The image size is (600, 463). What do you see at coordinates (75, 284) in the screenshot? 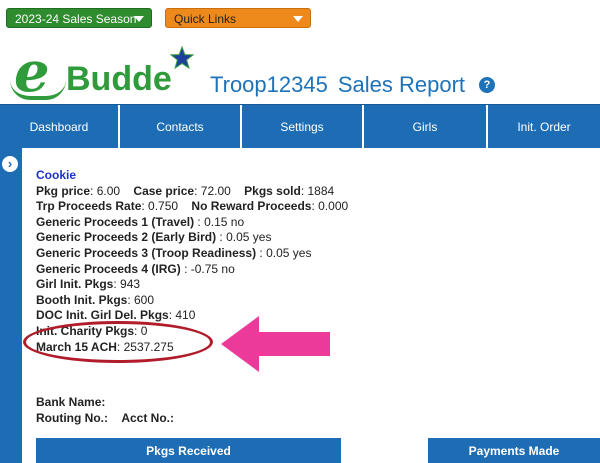
I see `girl-init-label: Girl Init. Pkgs` at bounding box center [75, 284].